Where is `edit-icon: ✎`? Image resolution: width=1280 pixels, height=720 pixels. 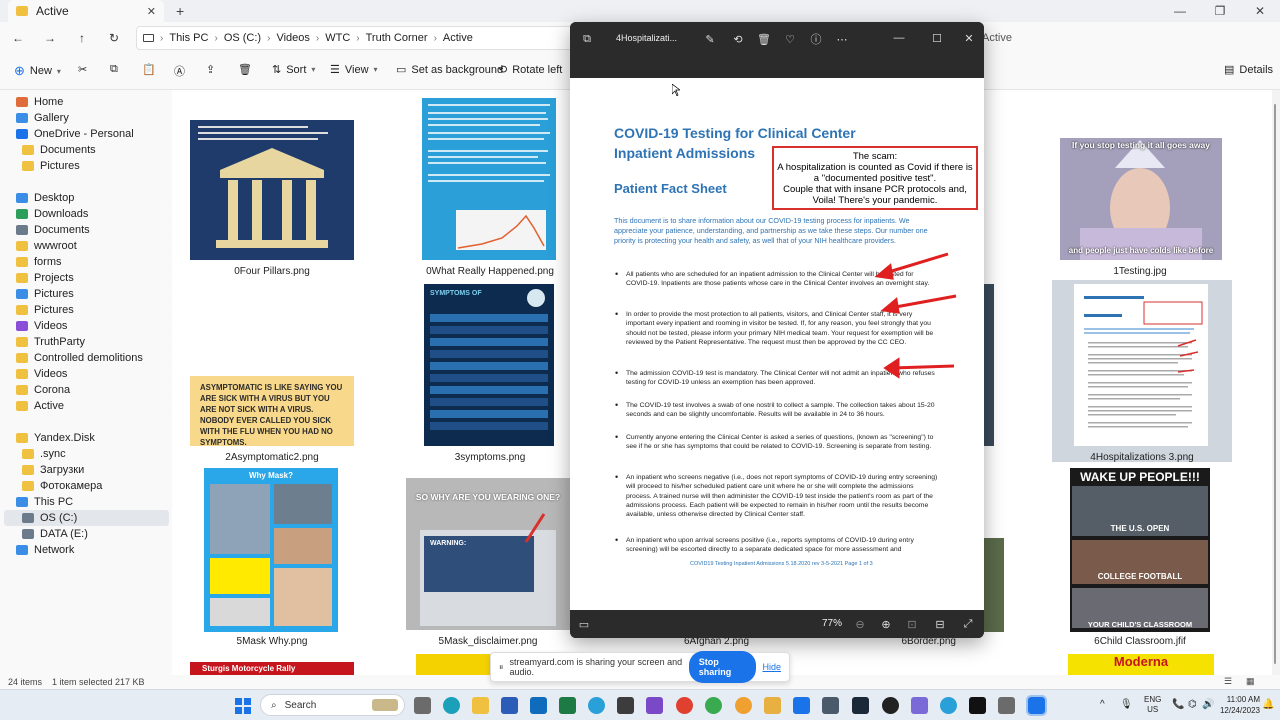
edit-icon: ✎ is located at coordinates (710, 39).